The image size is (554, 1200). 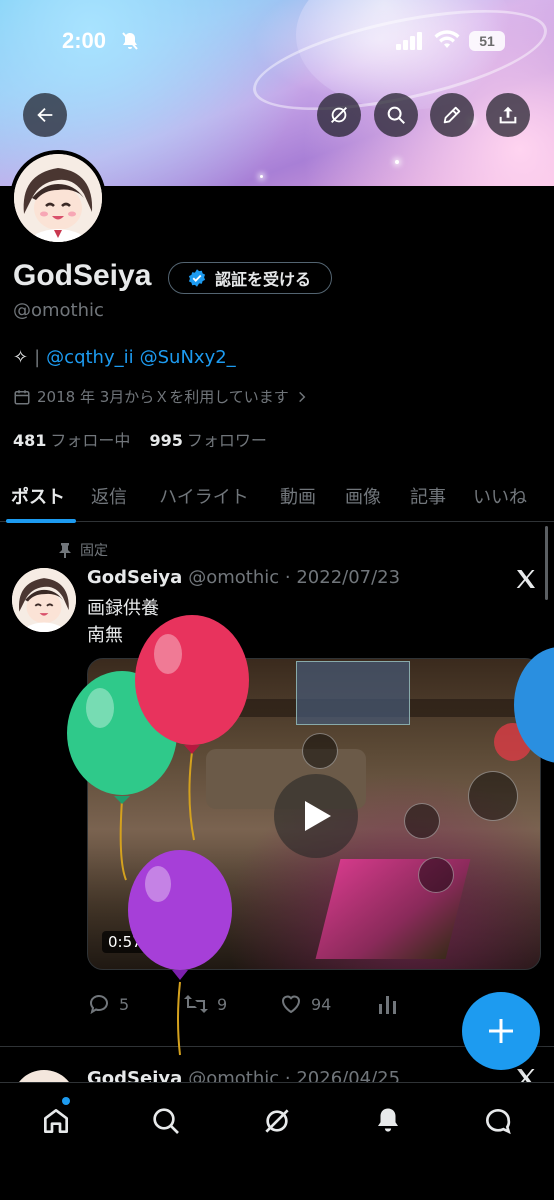 I want to click on edit-profile-button, so click(x=452, y=115).